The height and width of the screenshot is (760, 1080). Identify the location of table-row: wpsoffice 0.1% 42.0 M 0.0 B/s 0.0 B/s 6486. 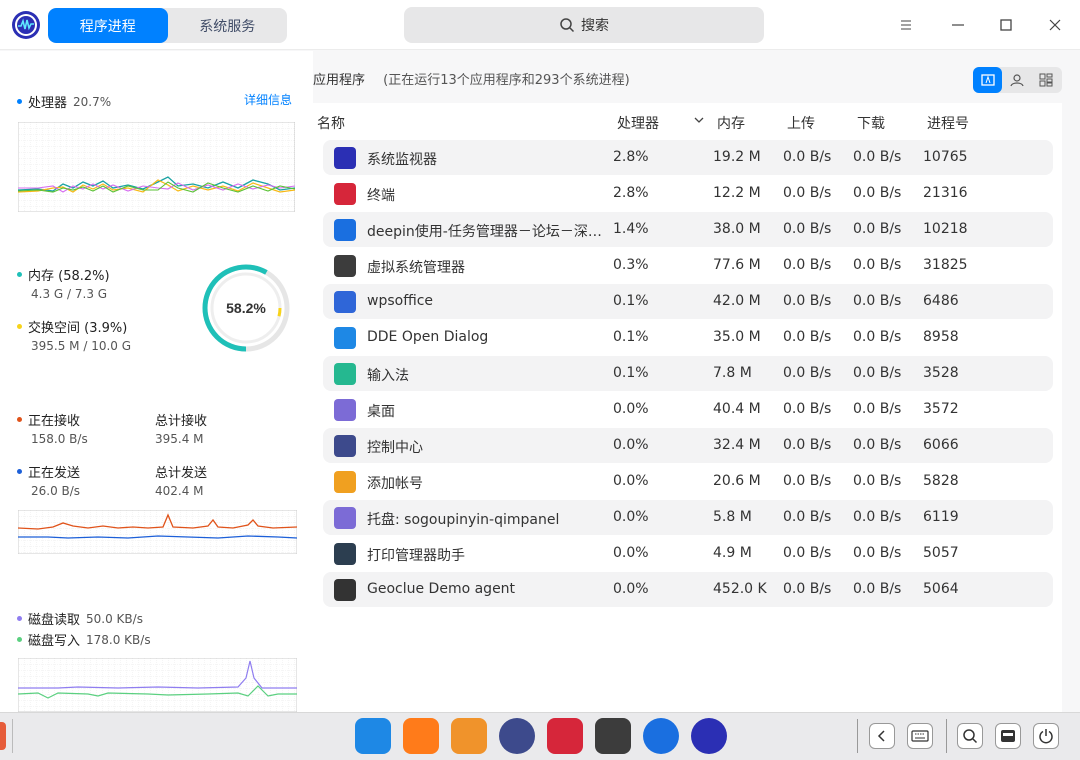
(688, 301).